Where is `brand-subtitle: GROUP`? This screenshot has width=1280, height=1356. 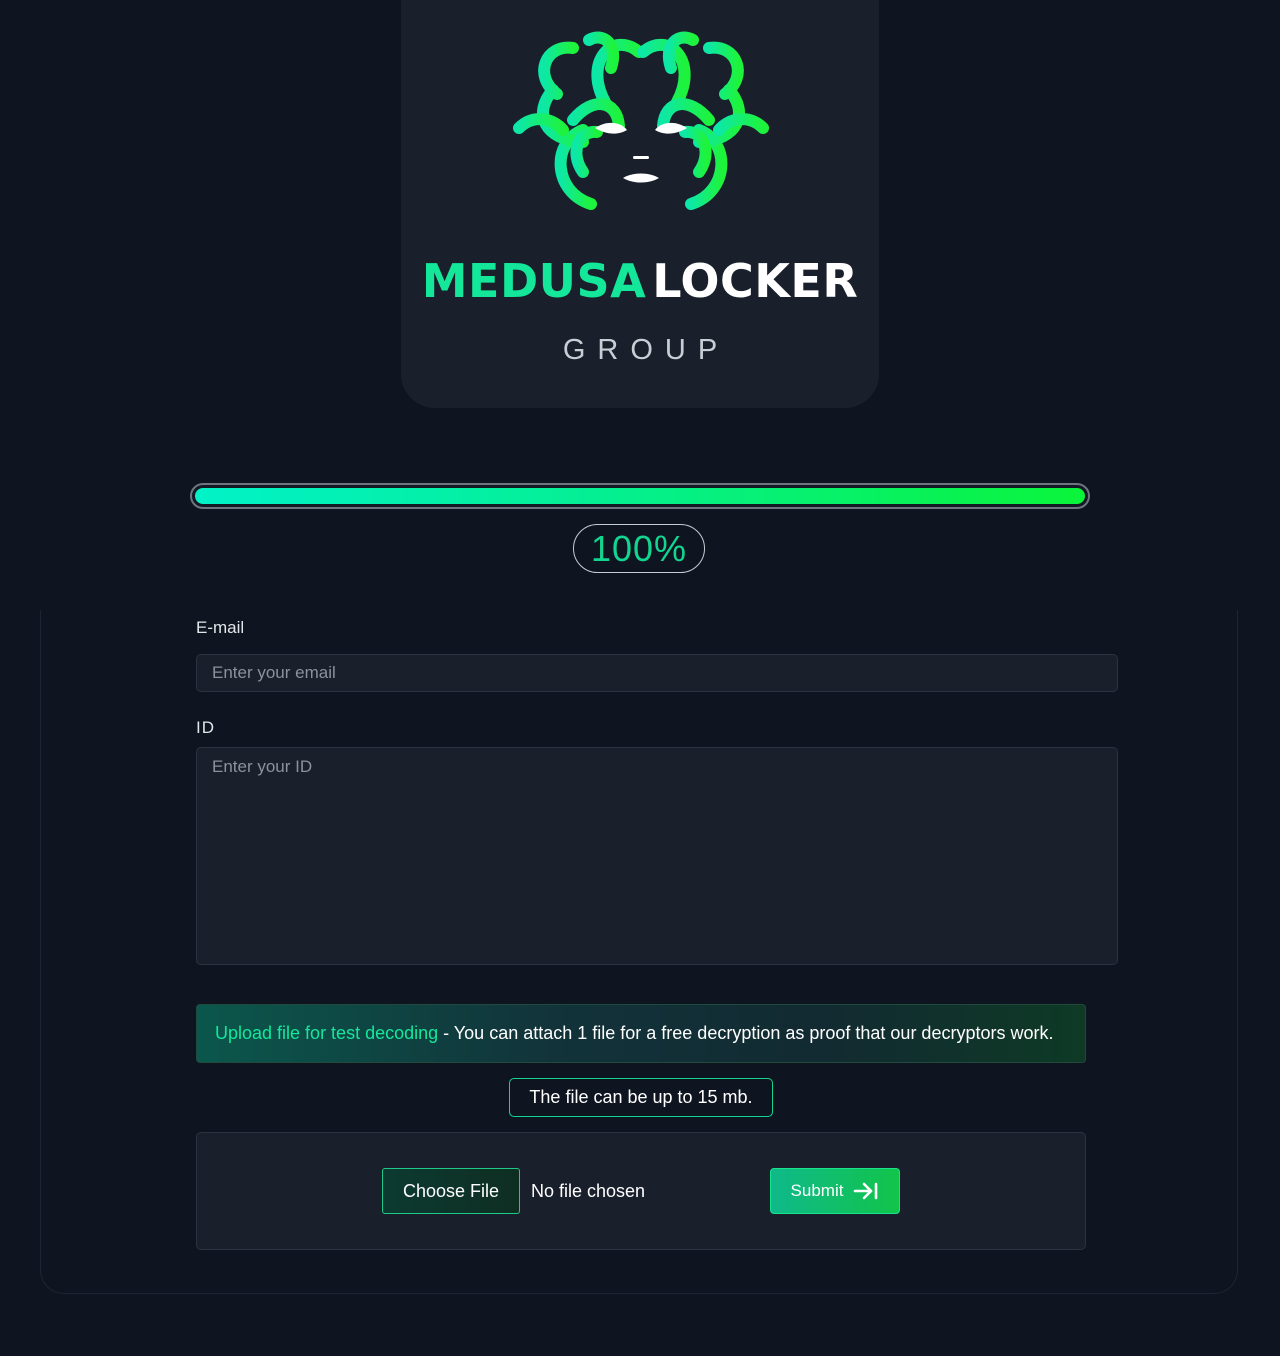
brand-subtitle: GROUP is located at coordinates (646, 350).